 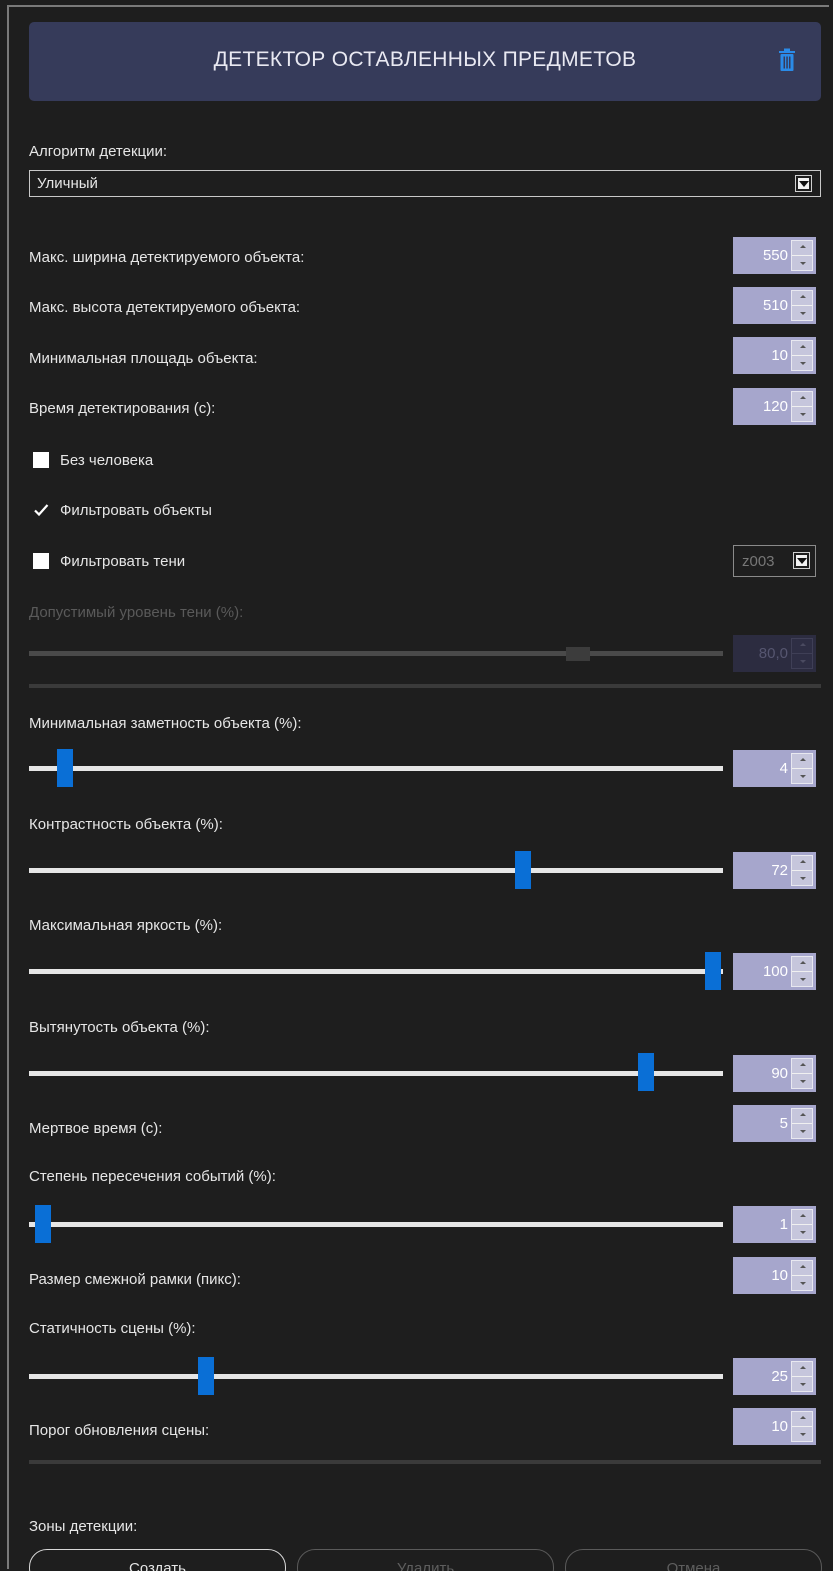 I want to click on trash-icon, so click(x=787, y=60).